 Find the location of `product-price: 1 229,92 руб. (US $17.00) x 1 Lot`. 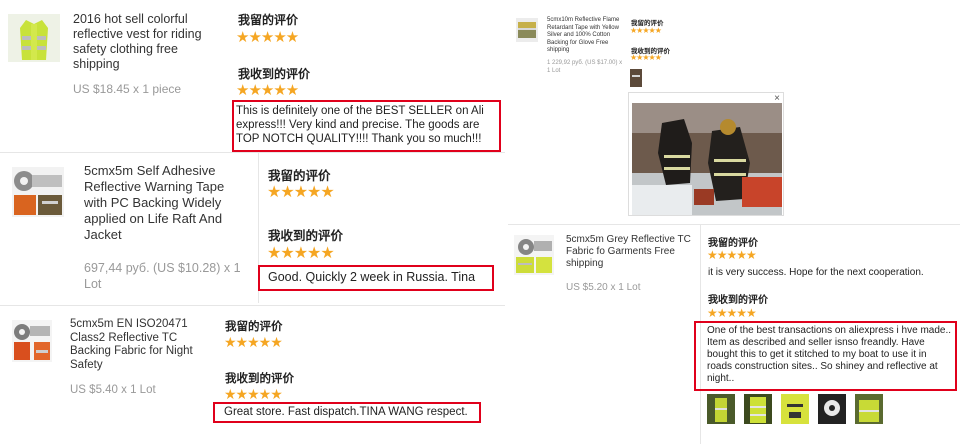

product-price: 1 229,92 руб. (US $17.00) x 1 Lot is located at coordinates (585, 67).